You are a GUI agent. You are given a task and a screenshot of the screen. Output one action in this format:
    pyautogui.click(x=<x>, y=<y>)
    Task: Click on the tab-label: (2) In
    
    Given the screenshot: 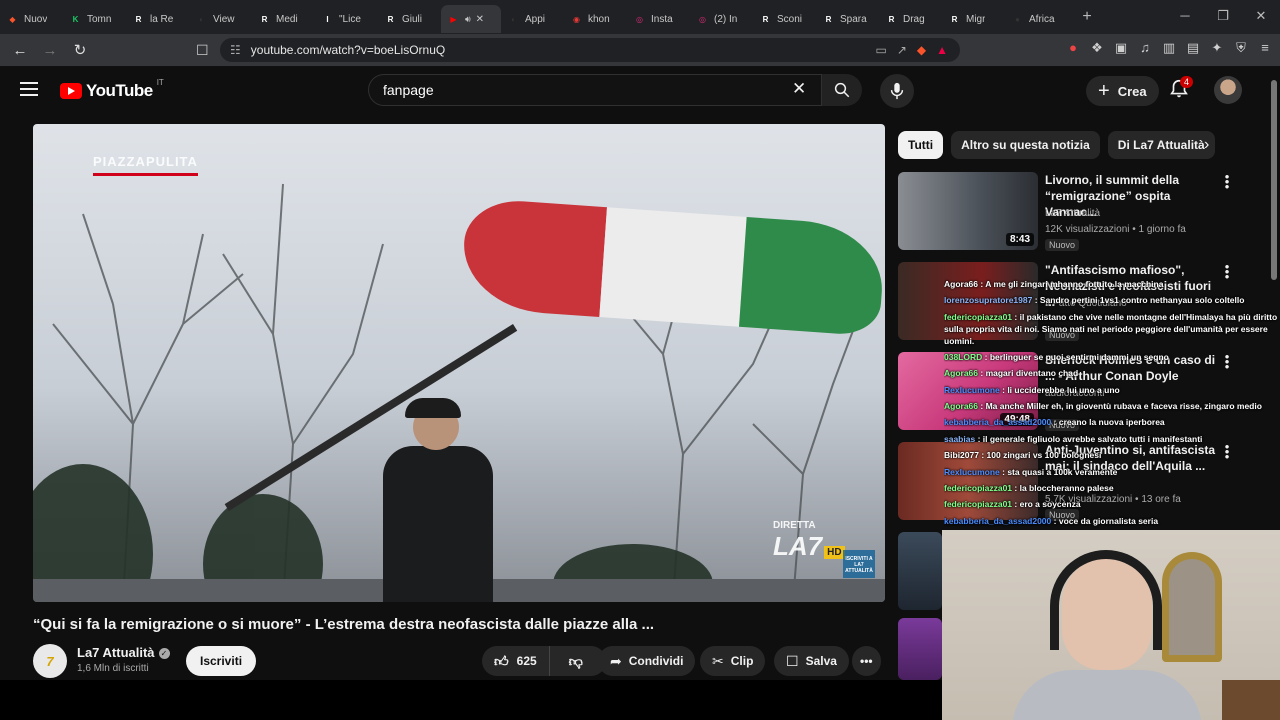 What is the action you would take?
    pyautogui.click(x=726, y=19)
    